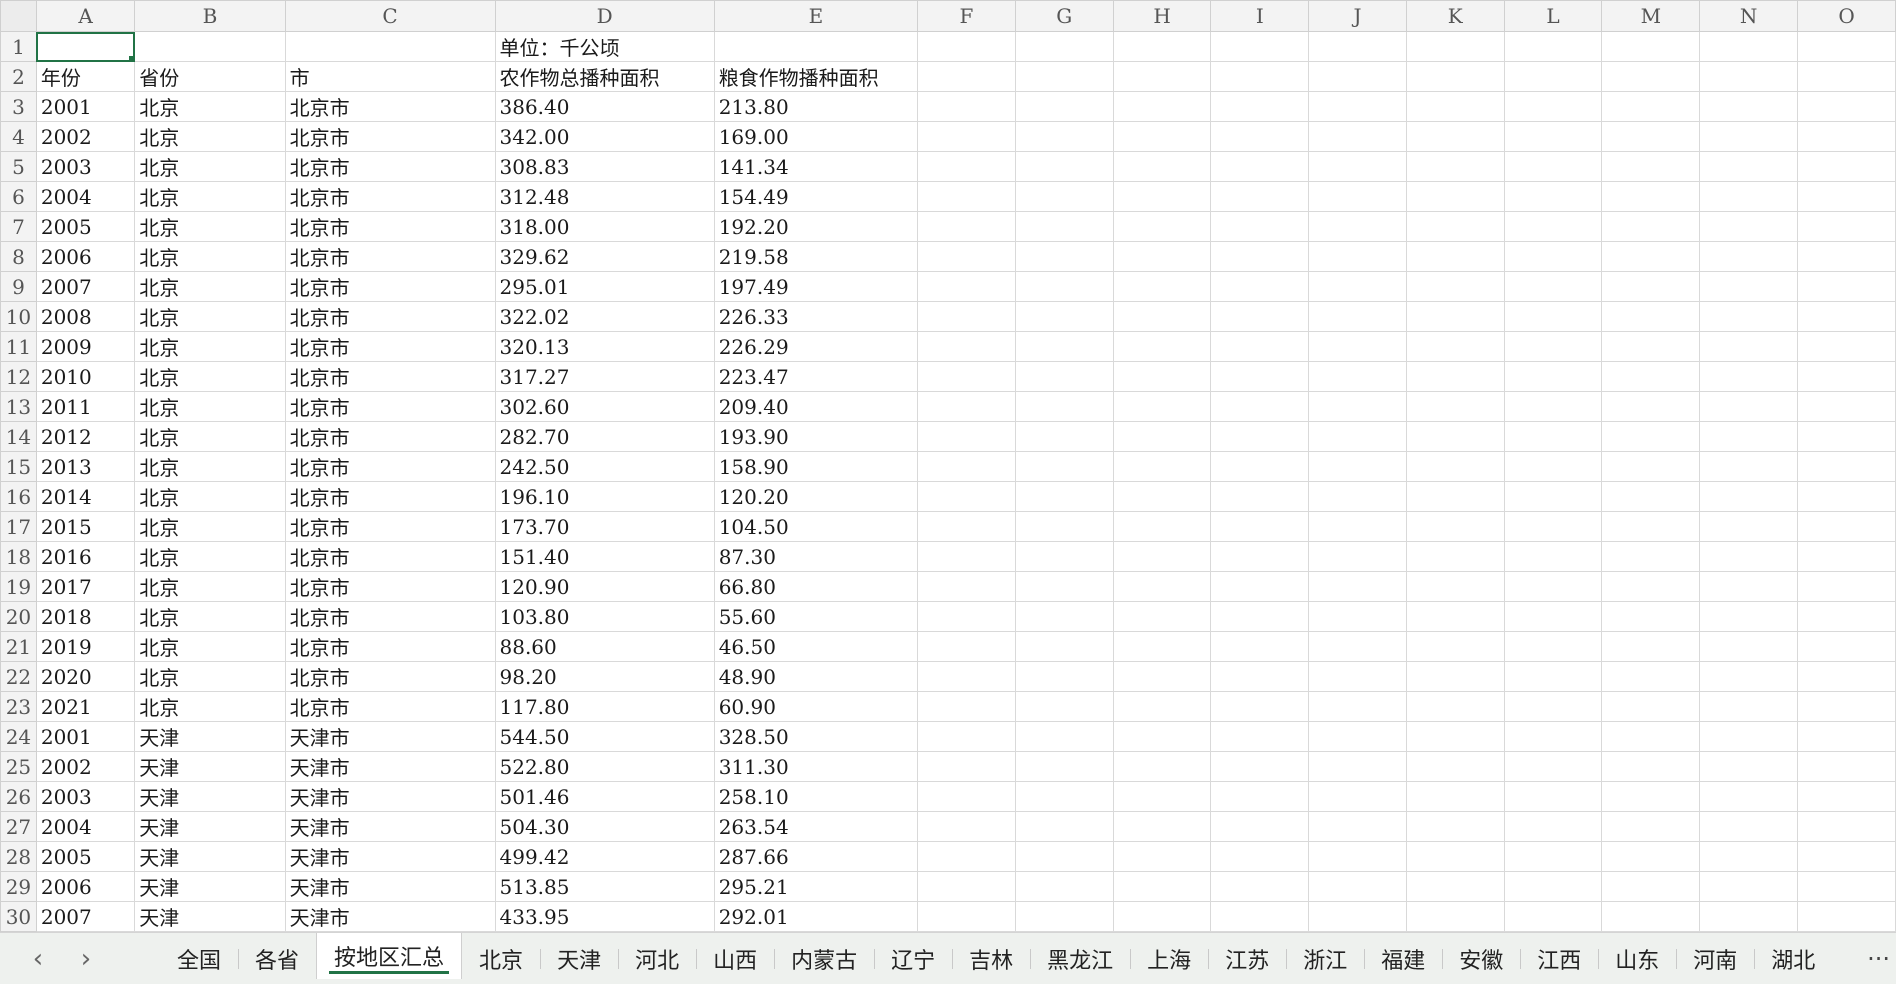 The width and height of the screenshot is (1896, 985). What do you see at coordinates (85, 226) in the screenshot?
I see `cell-a7: 2005` at bounding box center [85, 226].